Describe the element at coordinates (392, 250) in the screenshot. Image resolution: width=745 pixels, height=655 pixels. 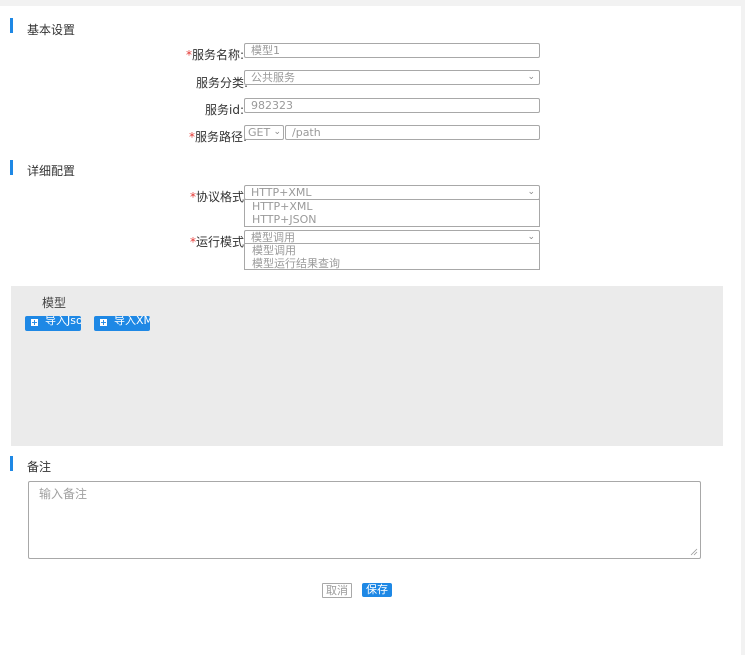
I see `dropdown-option: 模型调用` at that location.